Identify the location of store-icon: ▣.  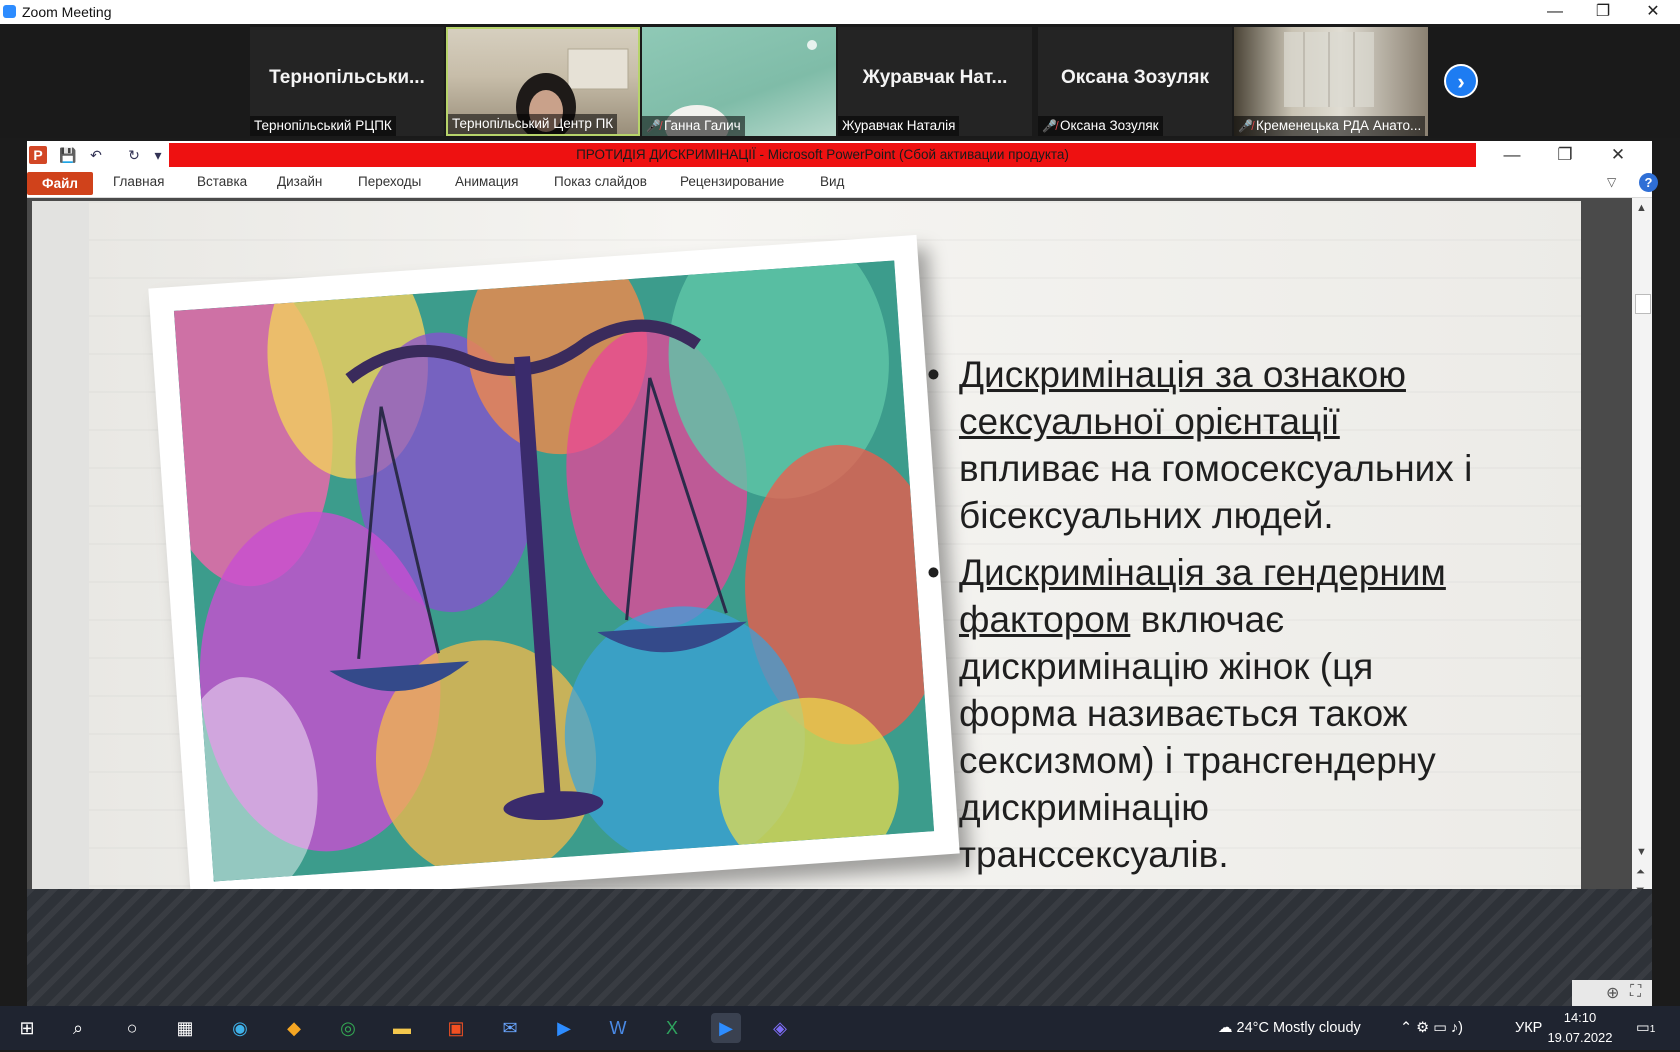
(456, 1028).